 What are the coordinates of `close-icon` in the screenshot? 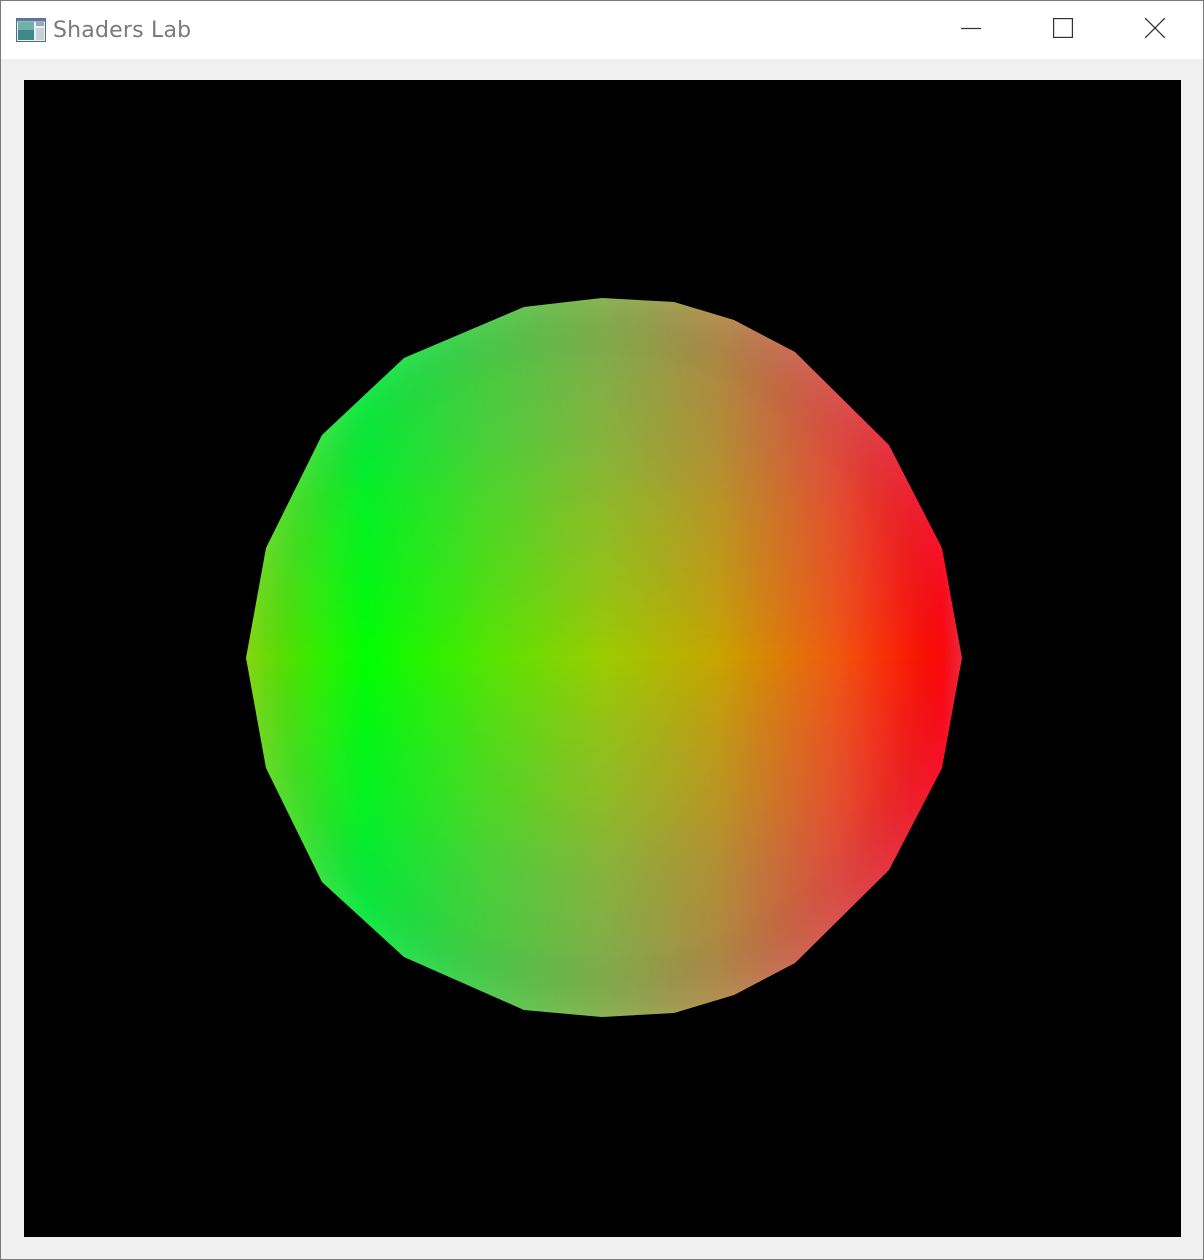 It's located at (1155, 30).